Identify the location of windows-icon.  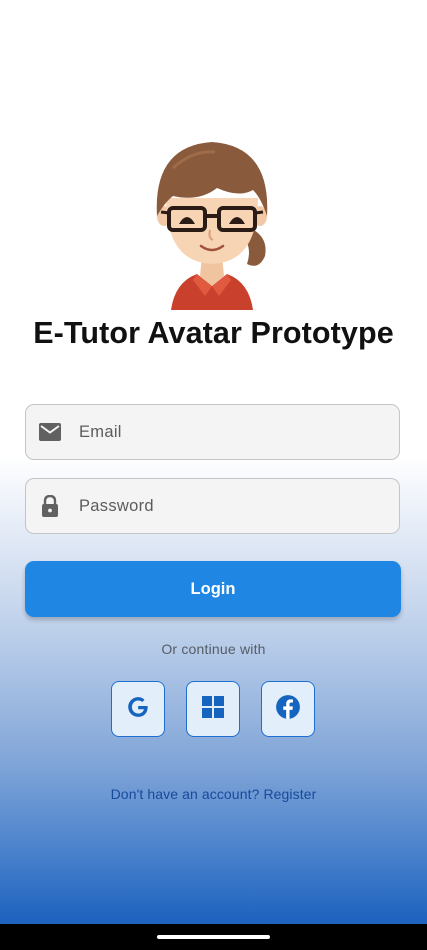
(213, 709).